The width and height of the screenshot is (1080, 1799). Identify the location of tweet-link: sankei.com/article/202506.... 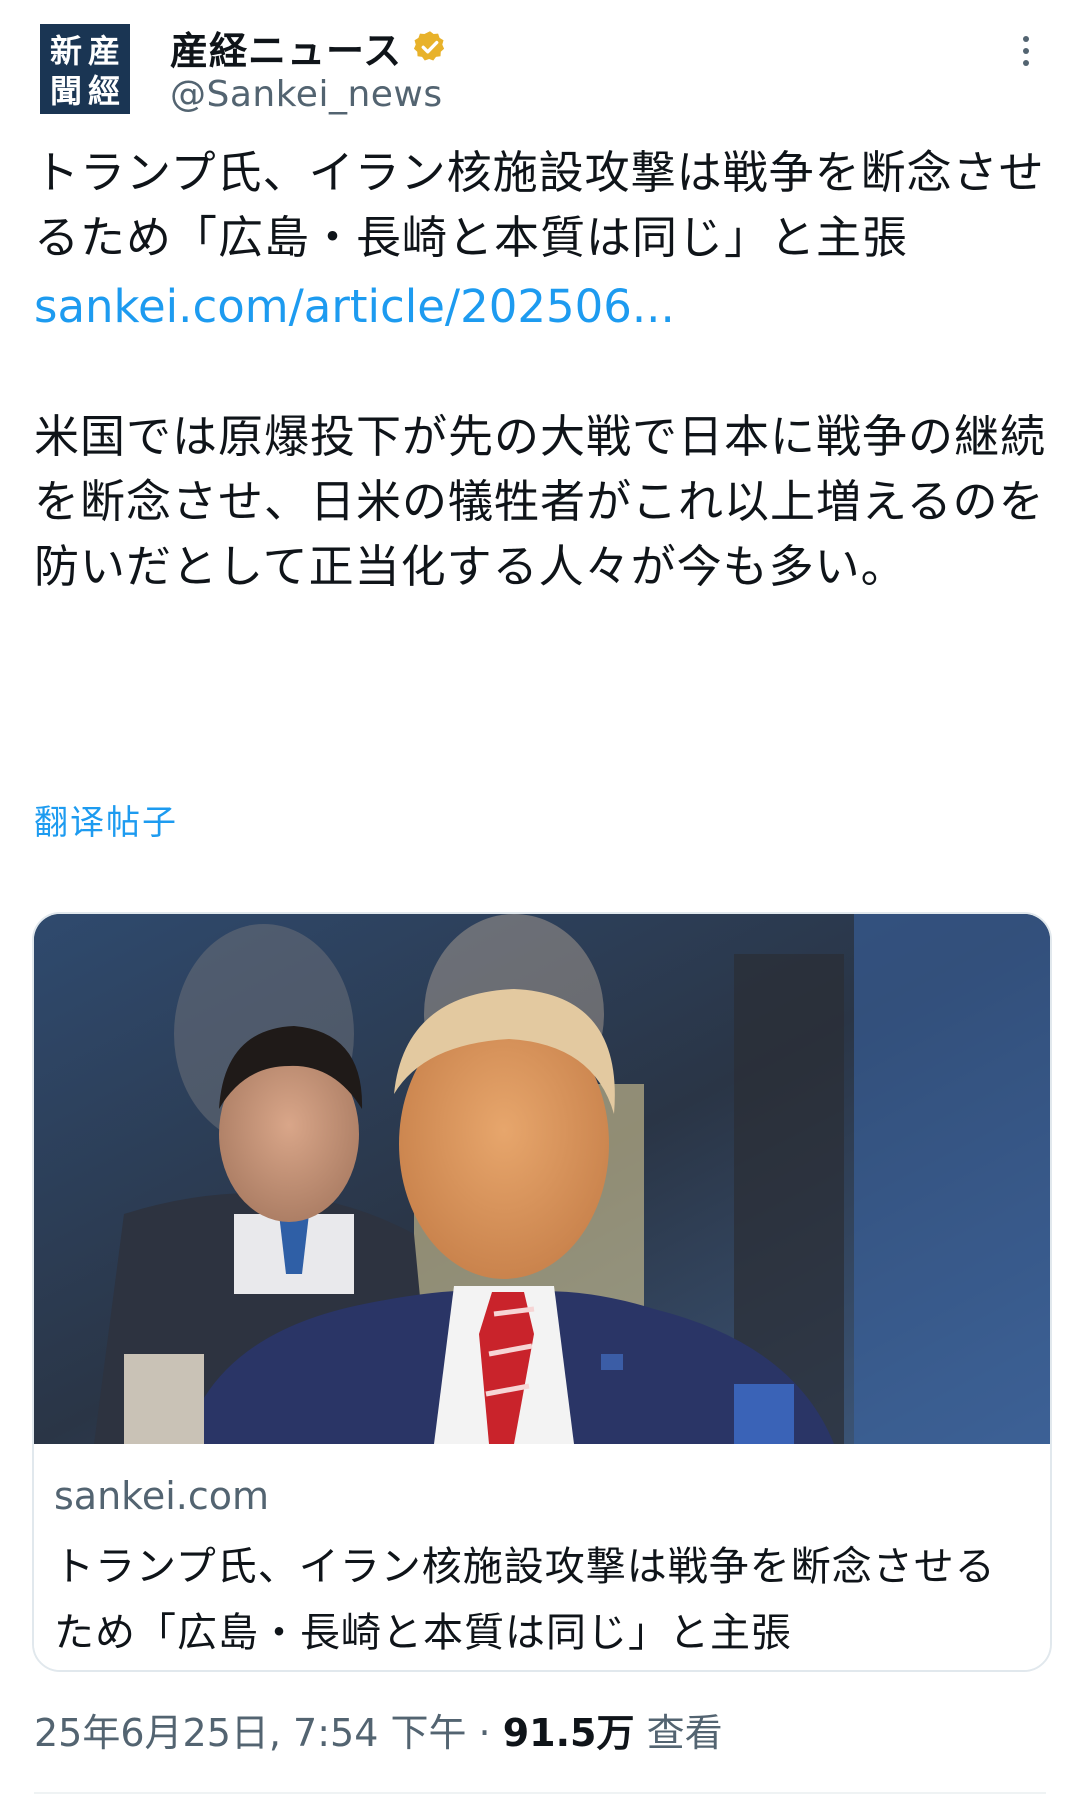
(541, 306).